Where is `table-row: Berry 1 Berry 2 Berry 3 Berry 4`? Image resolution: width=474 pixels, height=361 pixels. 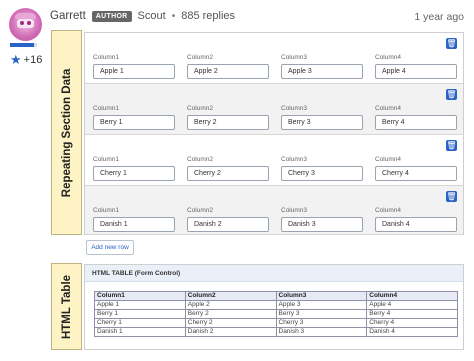
table-row: Berry 1 Berry 2 Berry 3 Berry 4 is located at coordinates (276, 314).